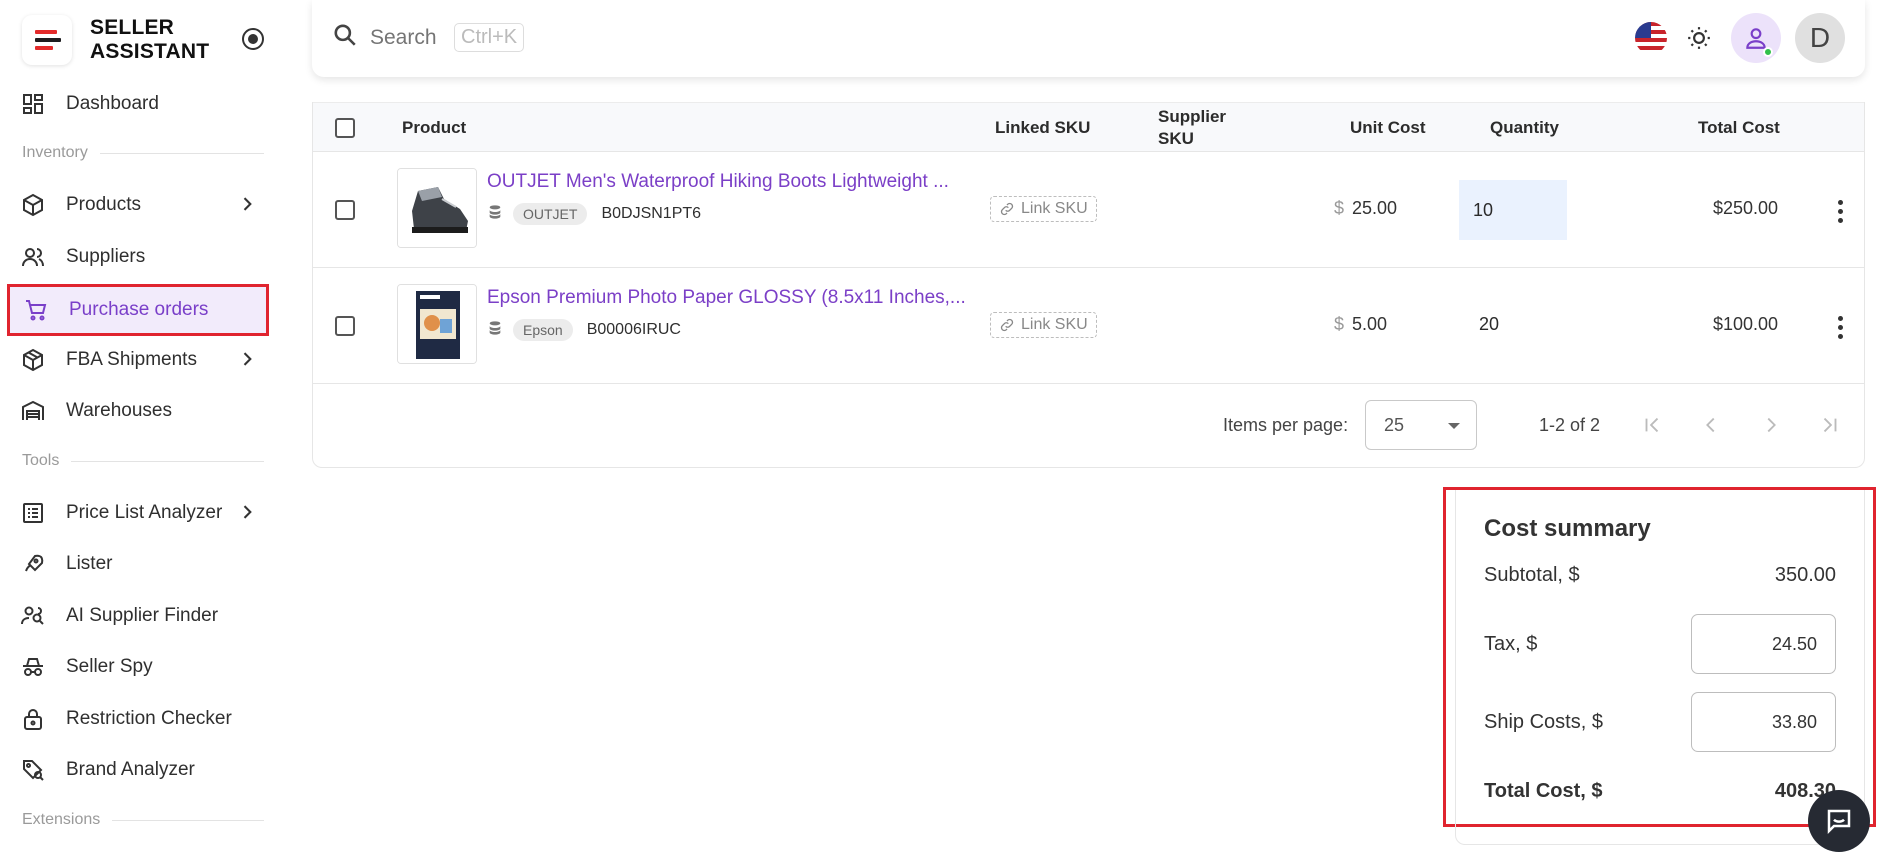  Describe the element at coordinates (1739, 128) in the screenshot. I see `column-header-total-cost: Total Cost` at that location.